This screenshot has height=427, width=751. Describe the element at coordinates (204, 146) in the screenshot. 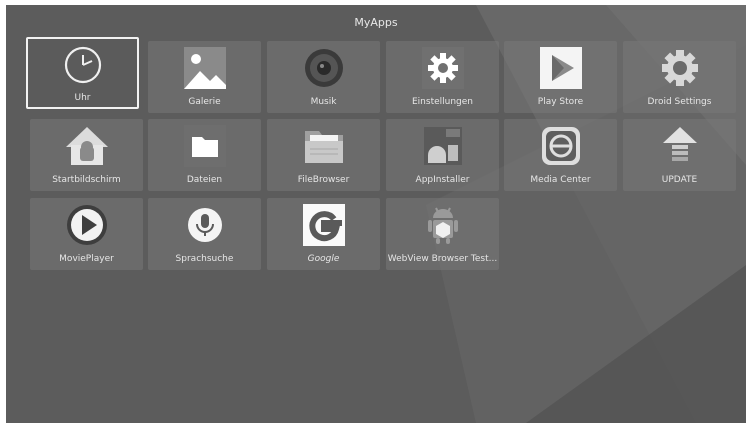

I see `folder-icon` at that location.